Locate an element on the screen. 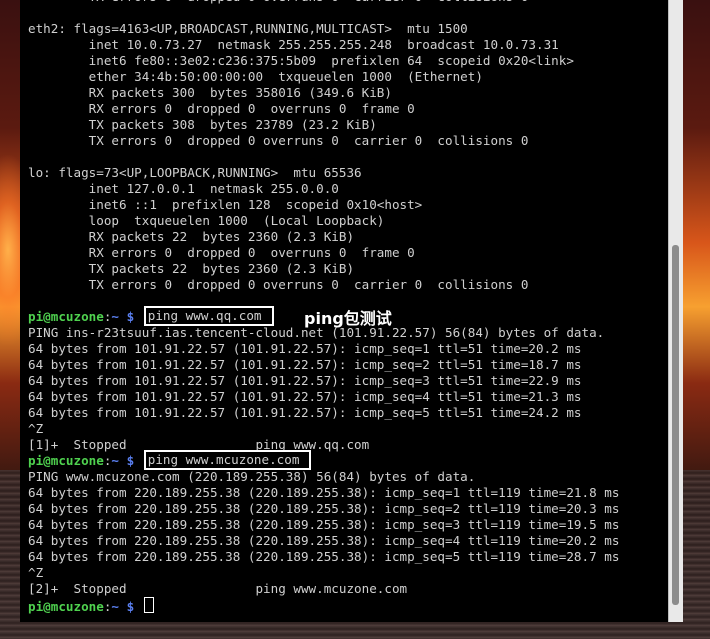 Image resolution: width=710 pixels, height=639 pixels. ping-test-annotation: ping包测试 is located at coordinates (348, 318).